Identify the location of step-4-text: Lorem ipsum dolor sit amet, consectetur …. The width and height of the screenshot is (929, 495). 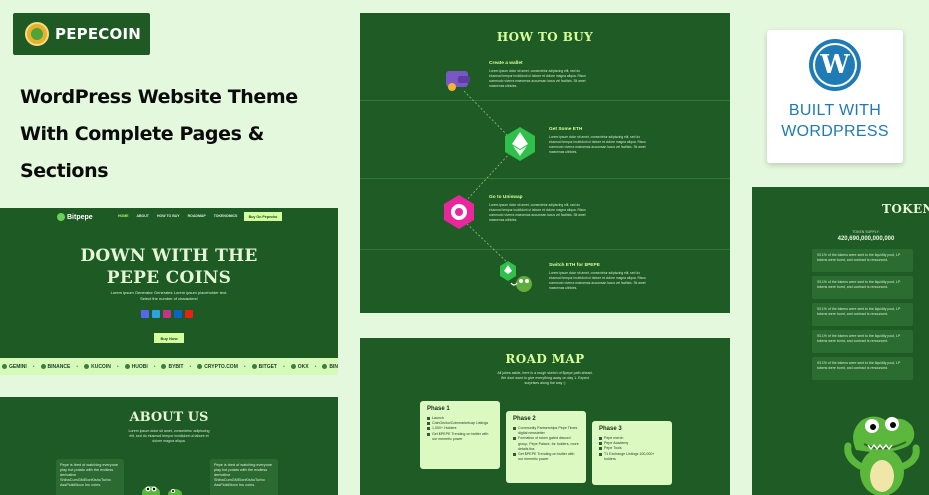
(597, 280).